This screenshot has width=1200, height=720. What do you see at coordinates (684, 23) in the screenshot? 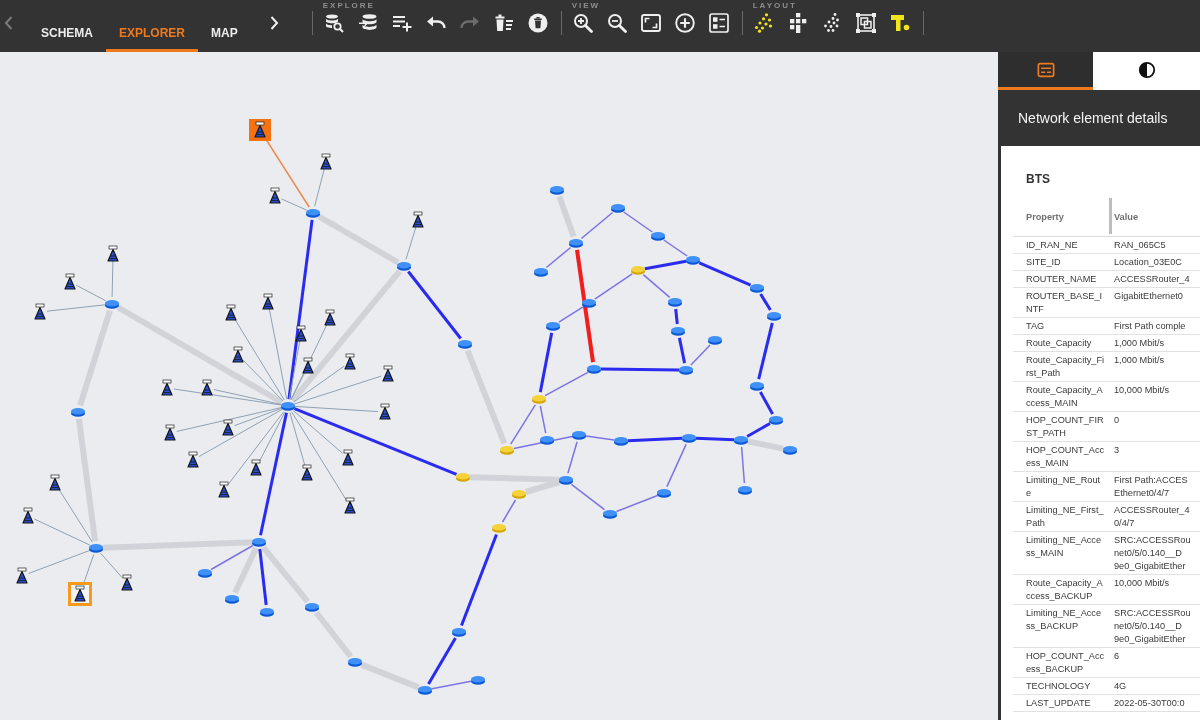
I see `plus-circle-icon` at bounding box center [684, 23].